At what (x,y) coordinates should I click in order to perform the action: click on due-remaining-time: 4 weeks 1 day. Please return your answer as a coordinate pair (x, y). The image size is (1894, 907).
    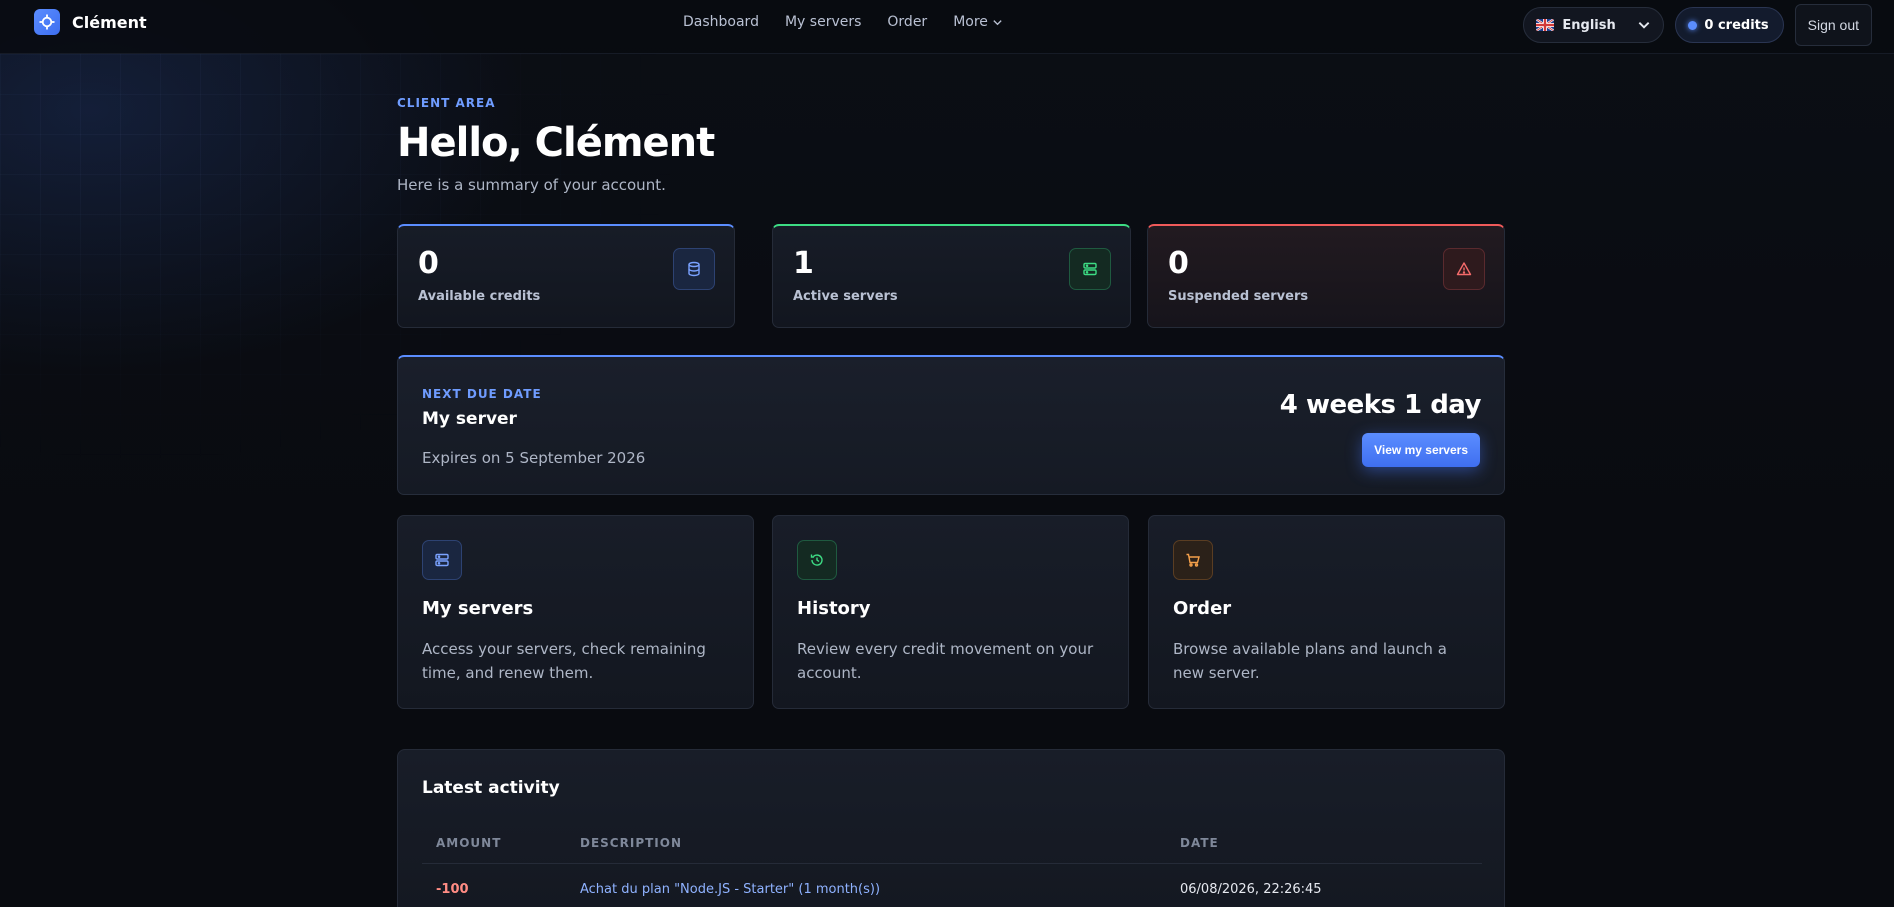
    Looking at the image, I should click on (1380, 405).